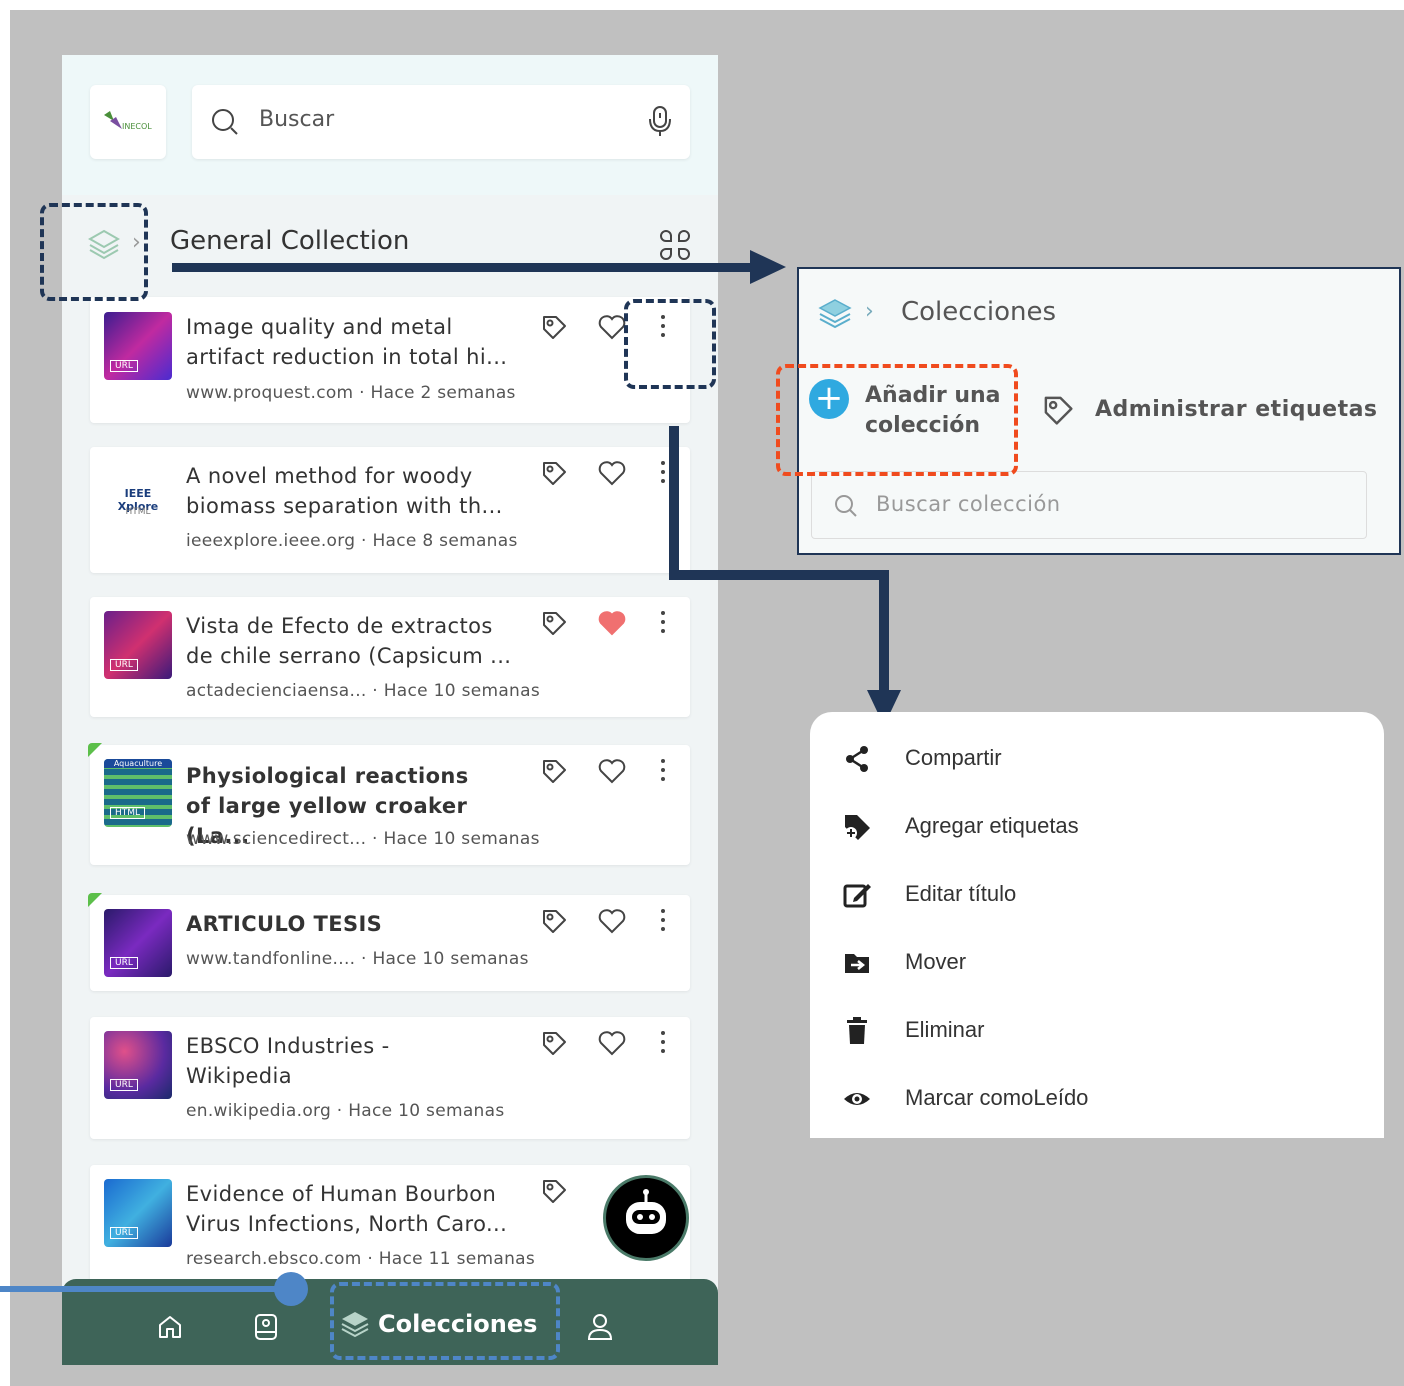 The image size is (1404, 1386). Describe the element at coordinates (897, 420) in the screenshot. I see `highlight-add-collection` at that location.